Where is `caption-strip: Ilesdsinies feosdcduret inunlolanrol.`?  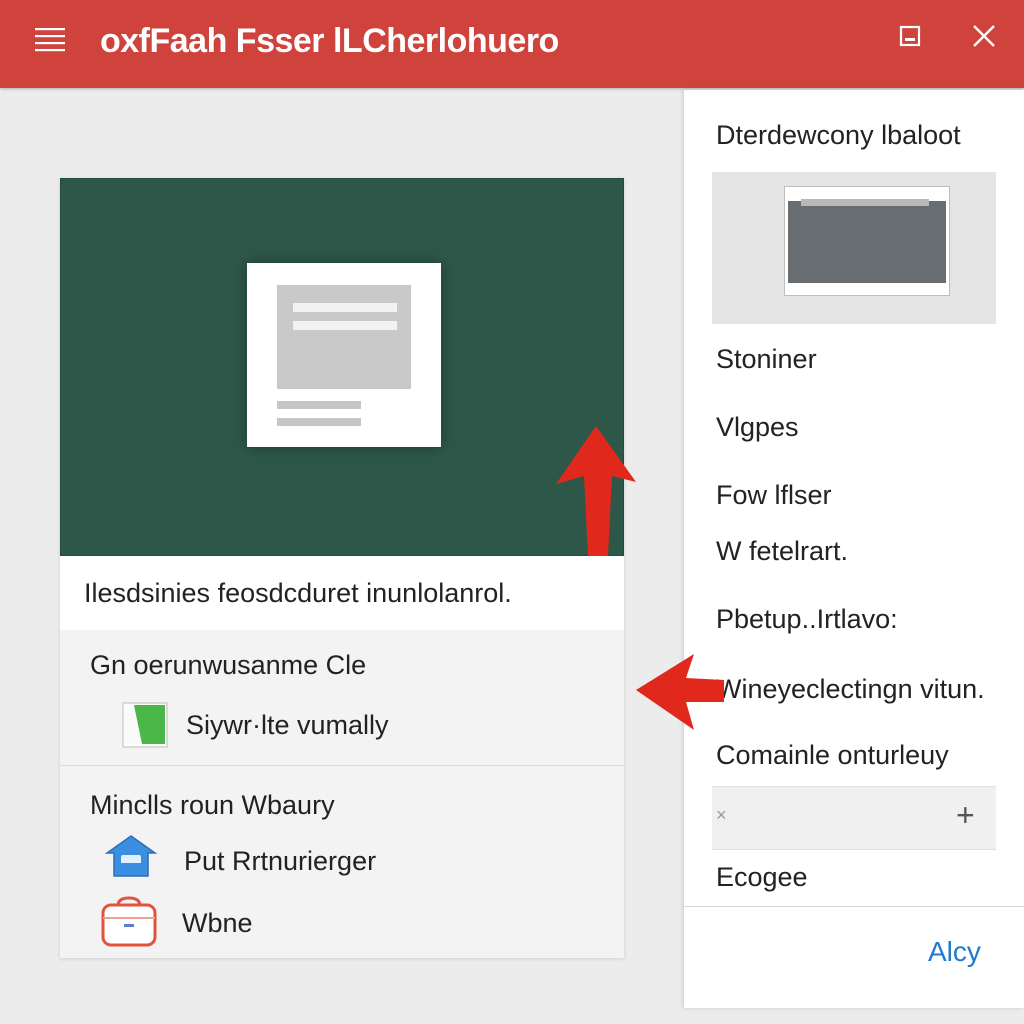
caption-strip: Ilesdsinies feosdcduret inunlolanrol. is located at coordinates (342, 593).